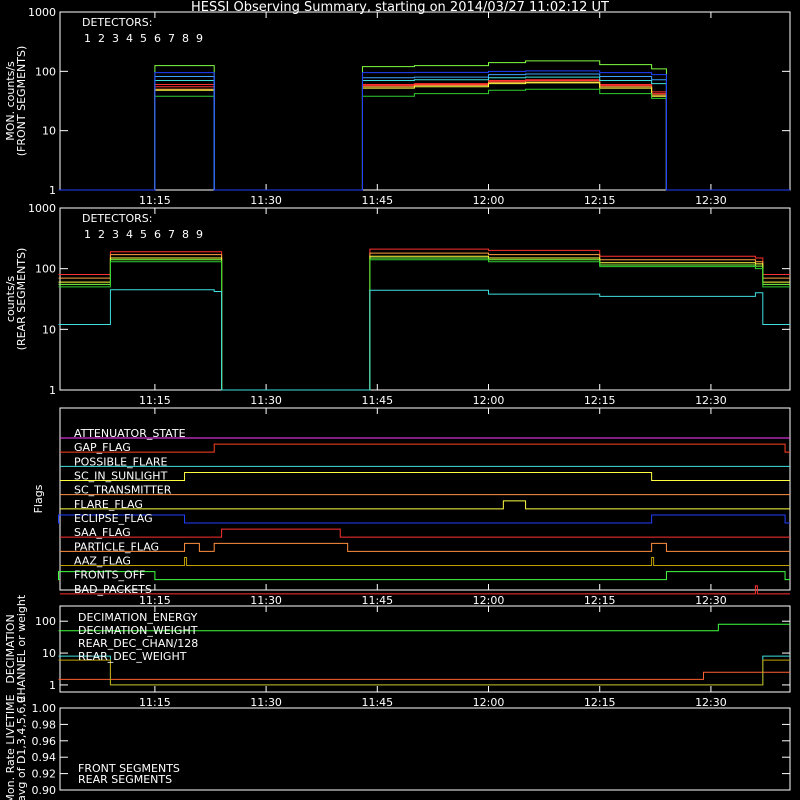 This screenshot has height=800, width=800. What do you see at coordinates (489, 702) in the screenshot?
I see `decimation-xtick-label: 12:00` at bounding box center [489, 702].